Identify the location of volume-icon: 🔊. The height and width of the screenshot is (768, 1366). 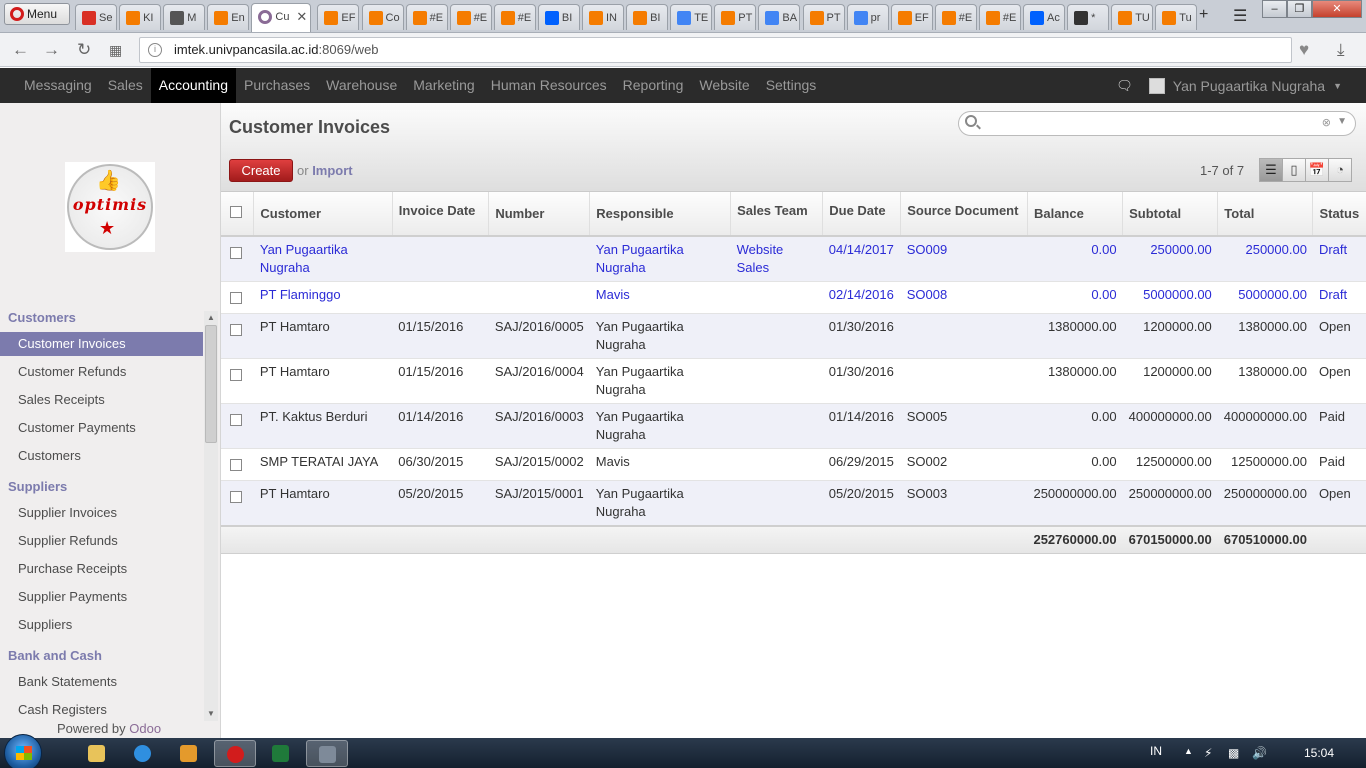
(1259, 753).